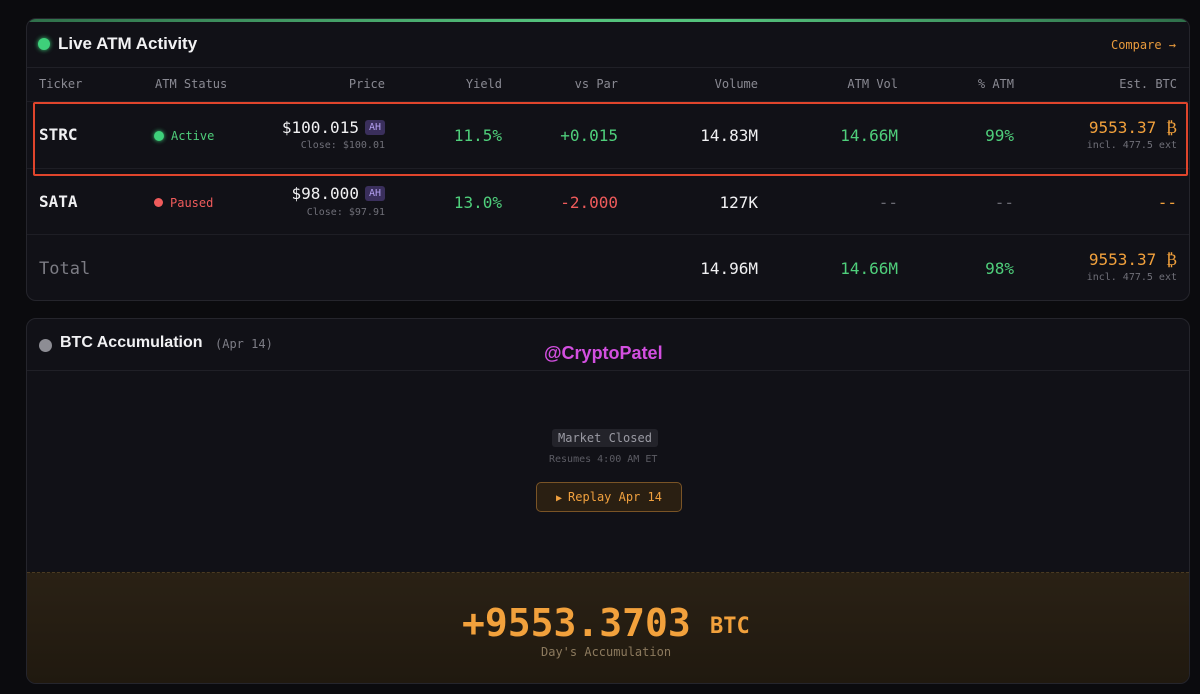 This screenshot has width=1200, height=694. Describe the element at coordinates (131, 342) in the screenshot. I see `accumulation-title: BTC Accumulation` at that location.